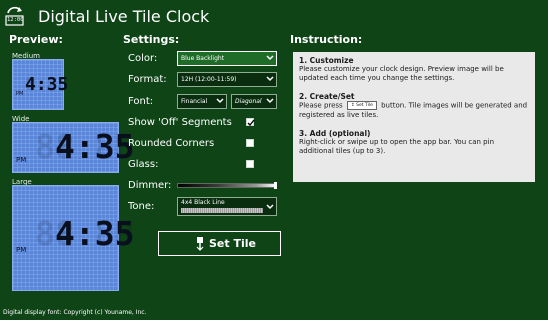 Image resolution: width=548 pixels, height=320 pixels. I want to click on format-select: 12H (12:00-11:59), so click(227, 79).